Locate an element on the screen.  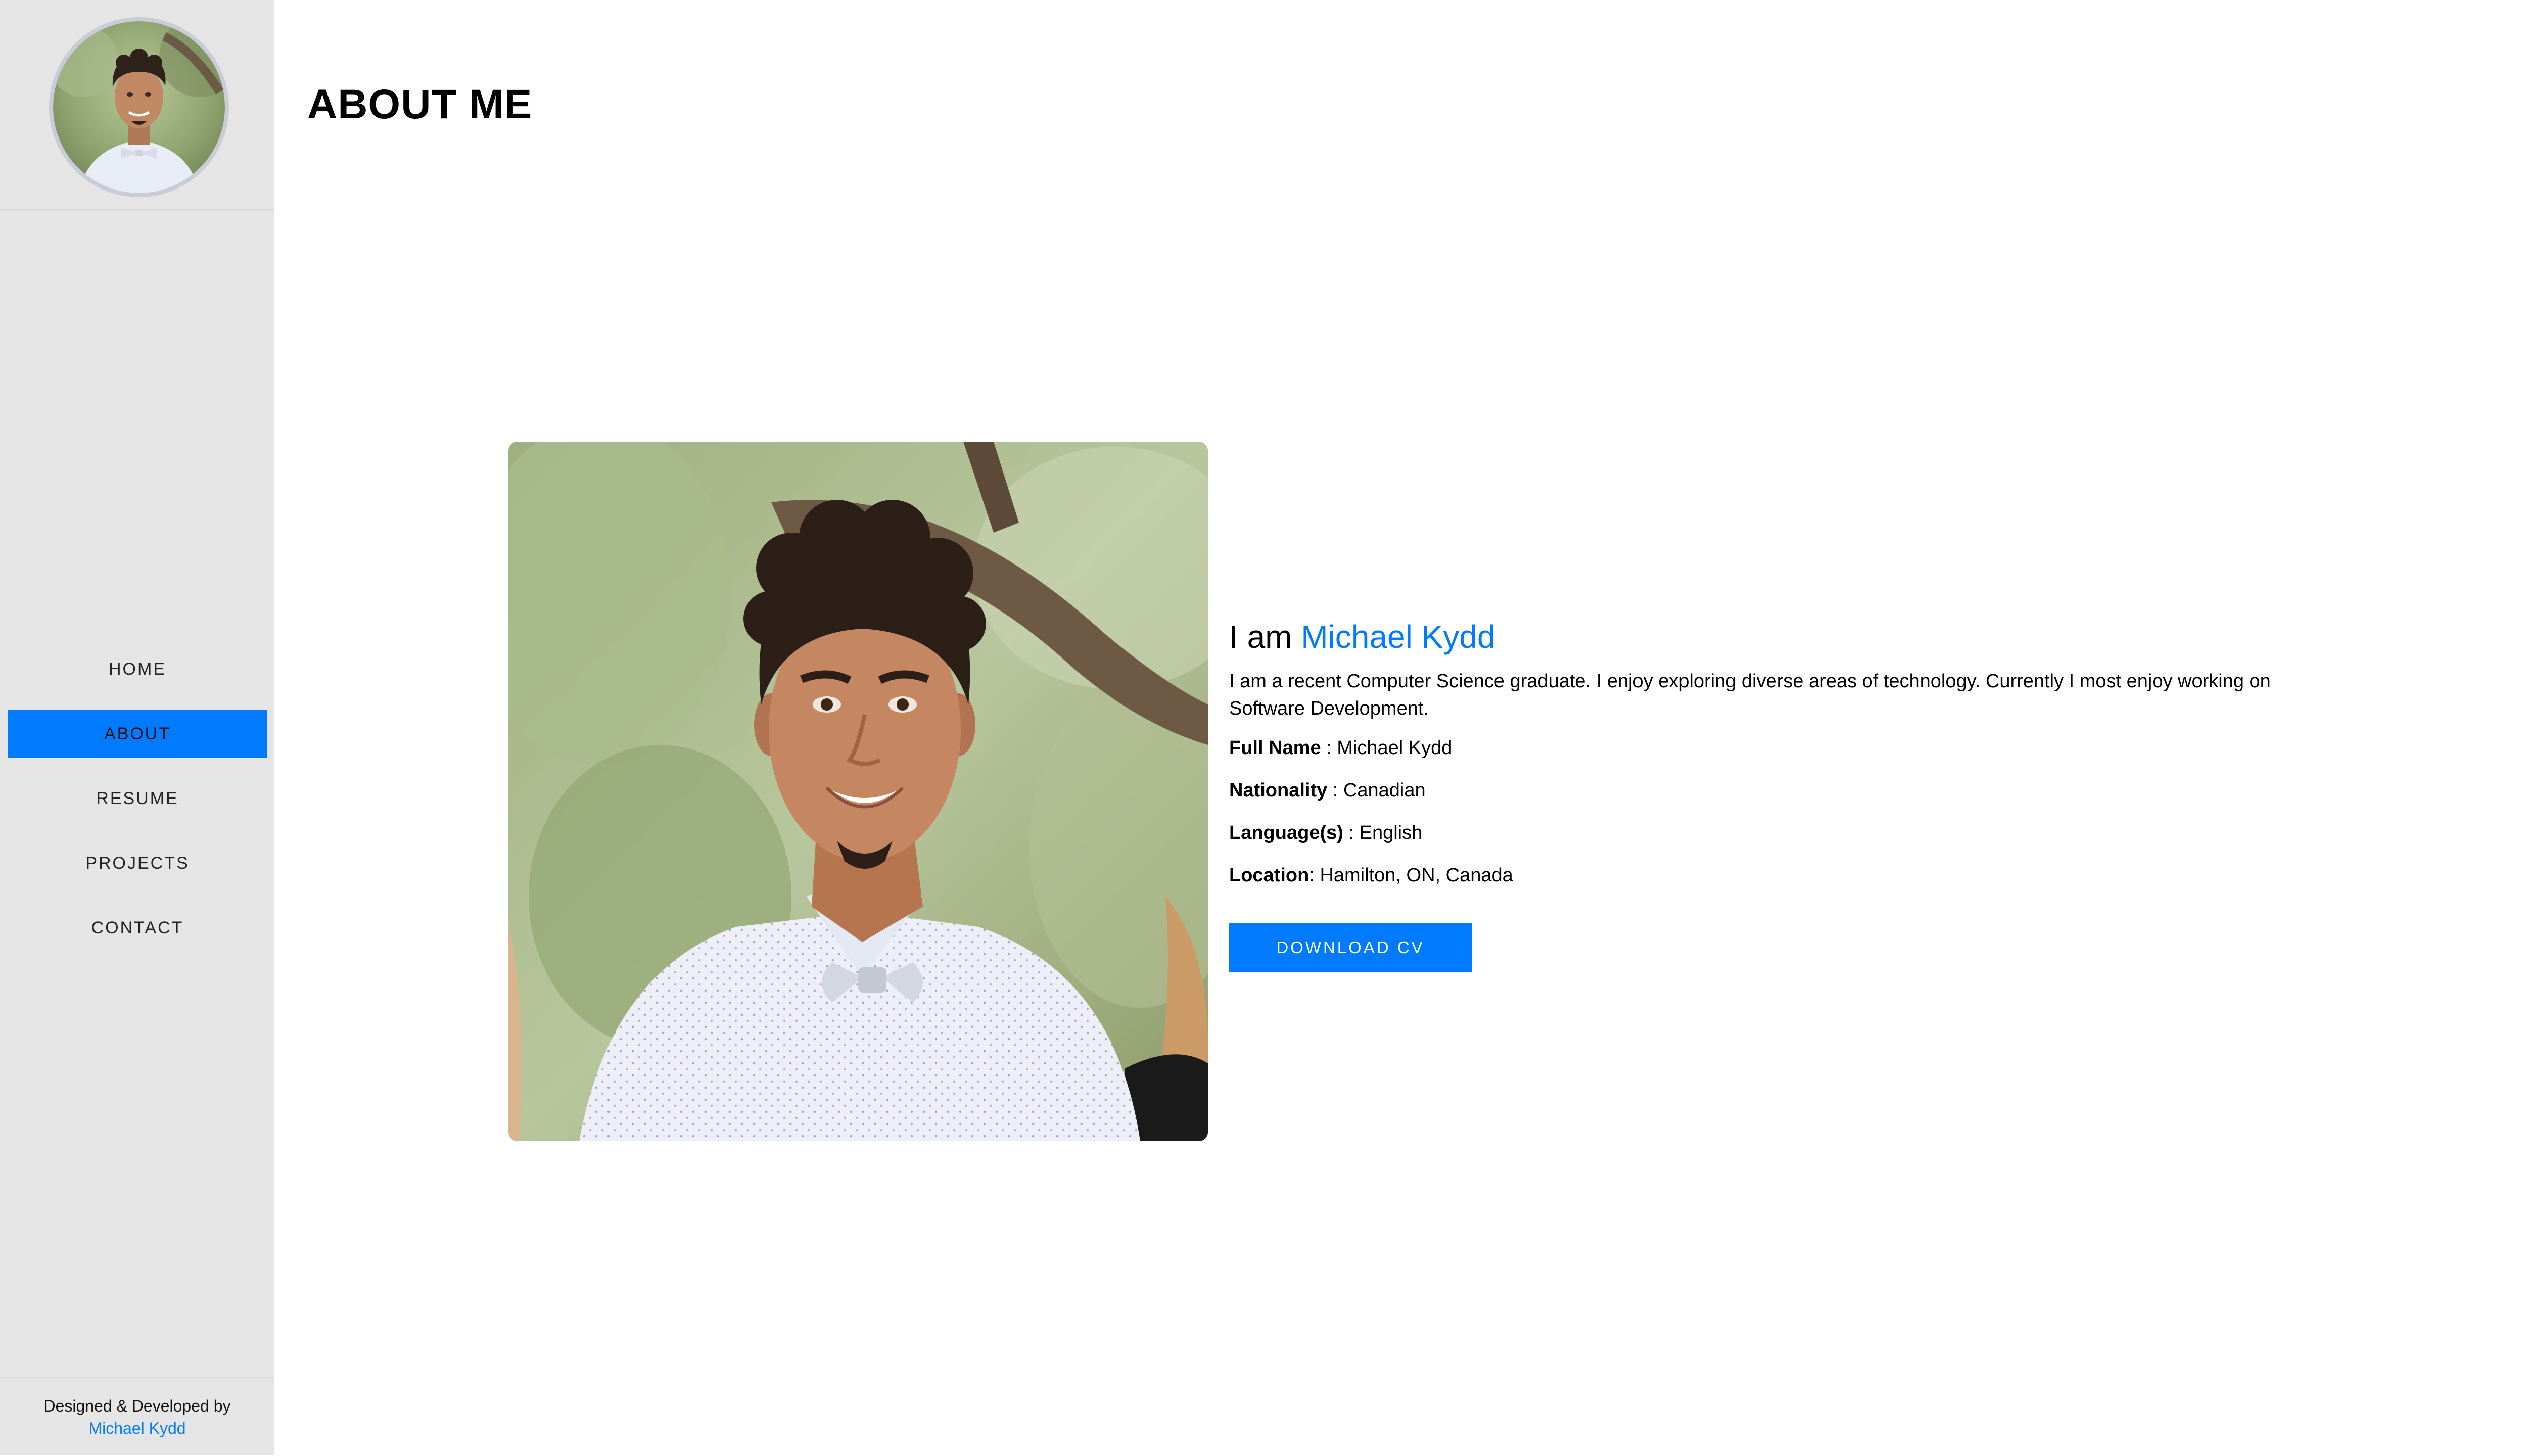
field-full-name-value: Michael Kydd is located at coordinates (1395, 748).